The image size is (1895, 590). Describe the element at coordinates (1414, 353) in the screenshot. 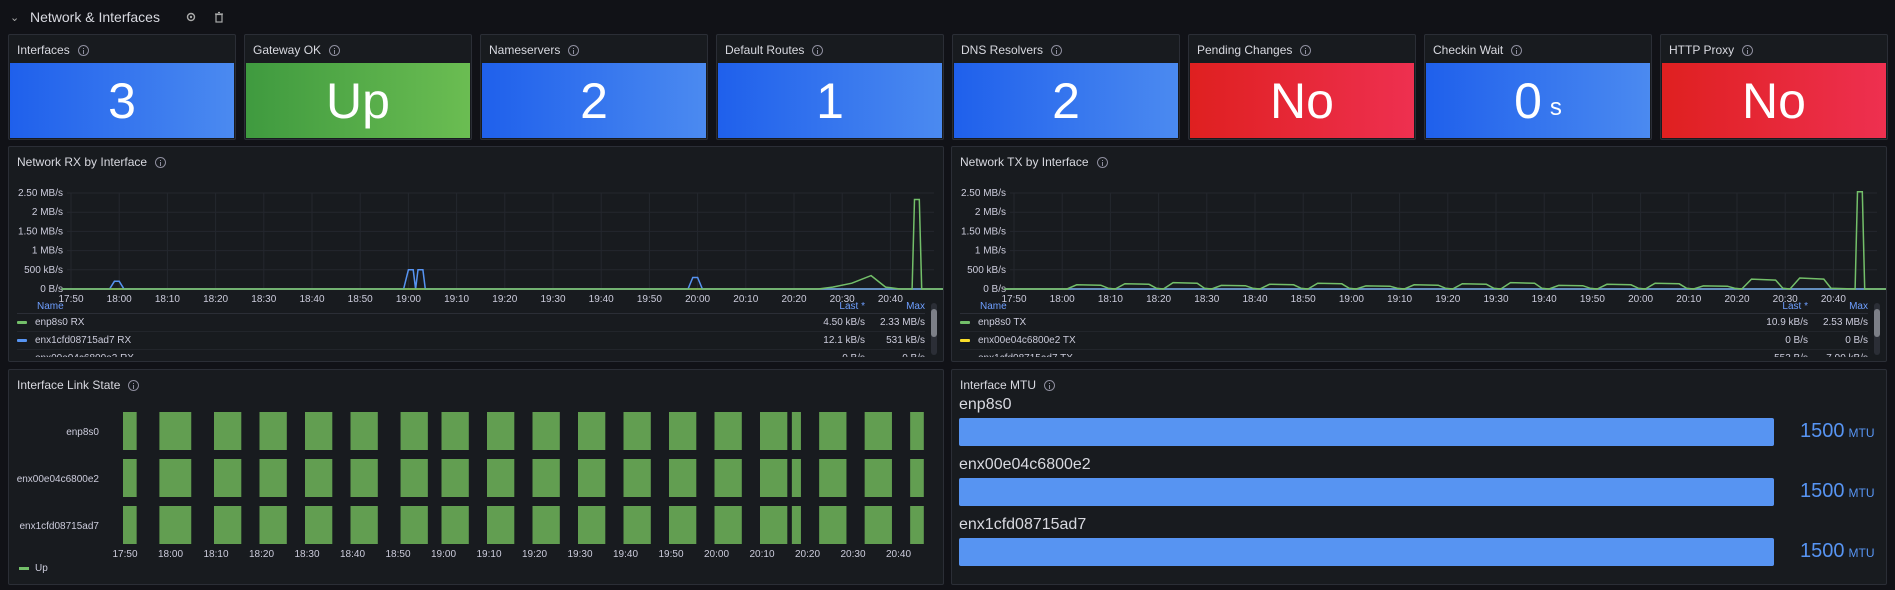

I see `legend-row: enx1cfd08715ad7 TX 553 B/s7.90 kB/s` at that location.